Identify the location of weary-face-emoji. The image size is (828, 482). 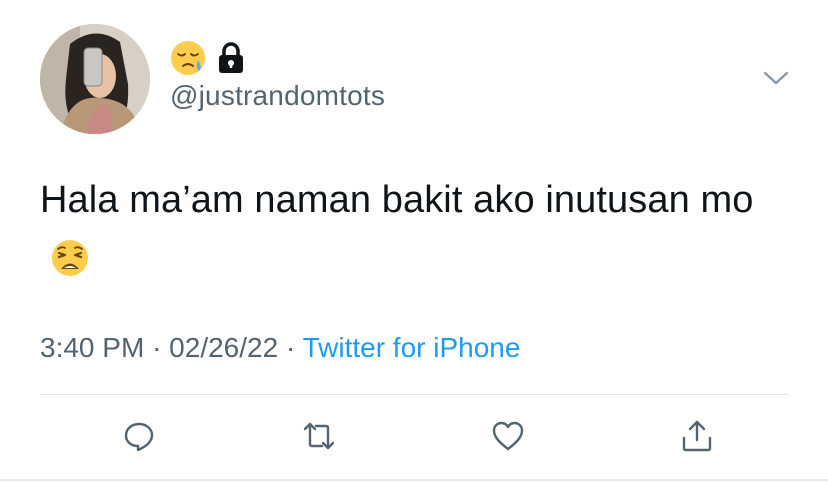
(70, 258).